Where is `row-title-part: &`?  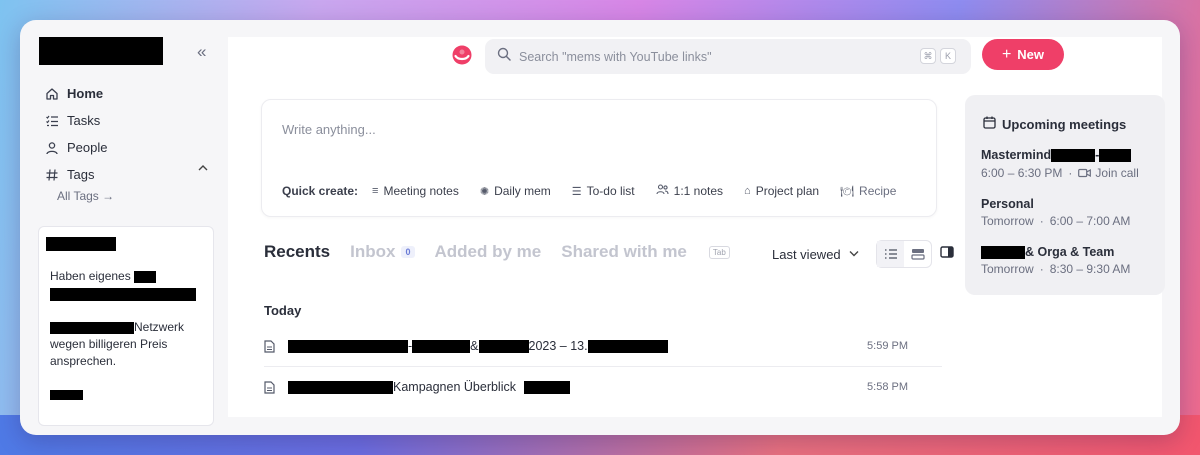
row-title-part: & is located at coordinates (474, 346).